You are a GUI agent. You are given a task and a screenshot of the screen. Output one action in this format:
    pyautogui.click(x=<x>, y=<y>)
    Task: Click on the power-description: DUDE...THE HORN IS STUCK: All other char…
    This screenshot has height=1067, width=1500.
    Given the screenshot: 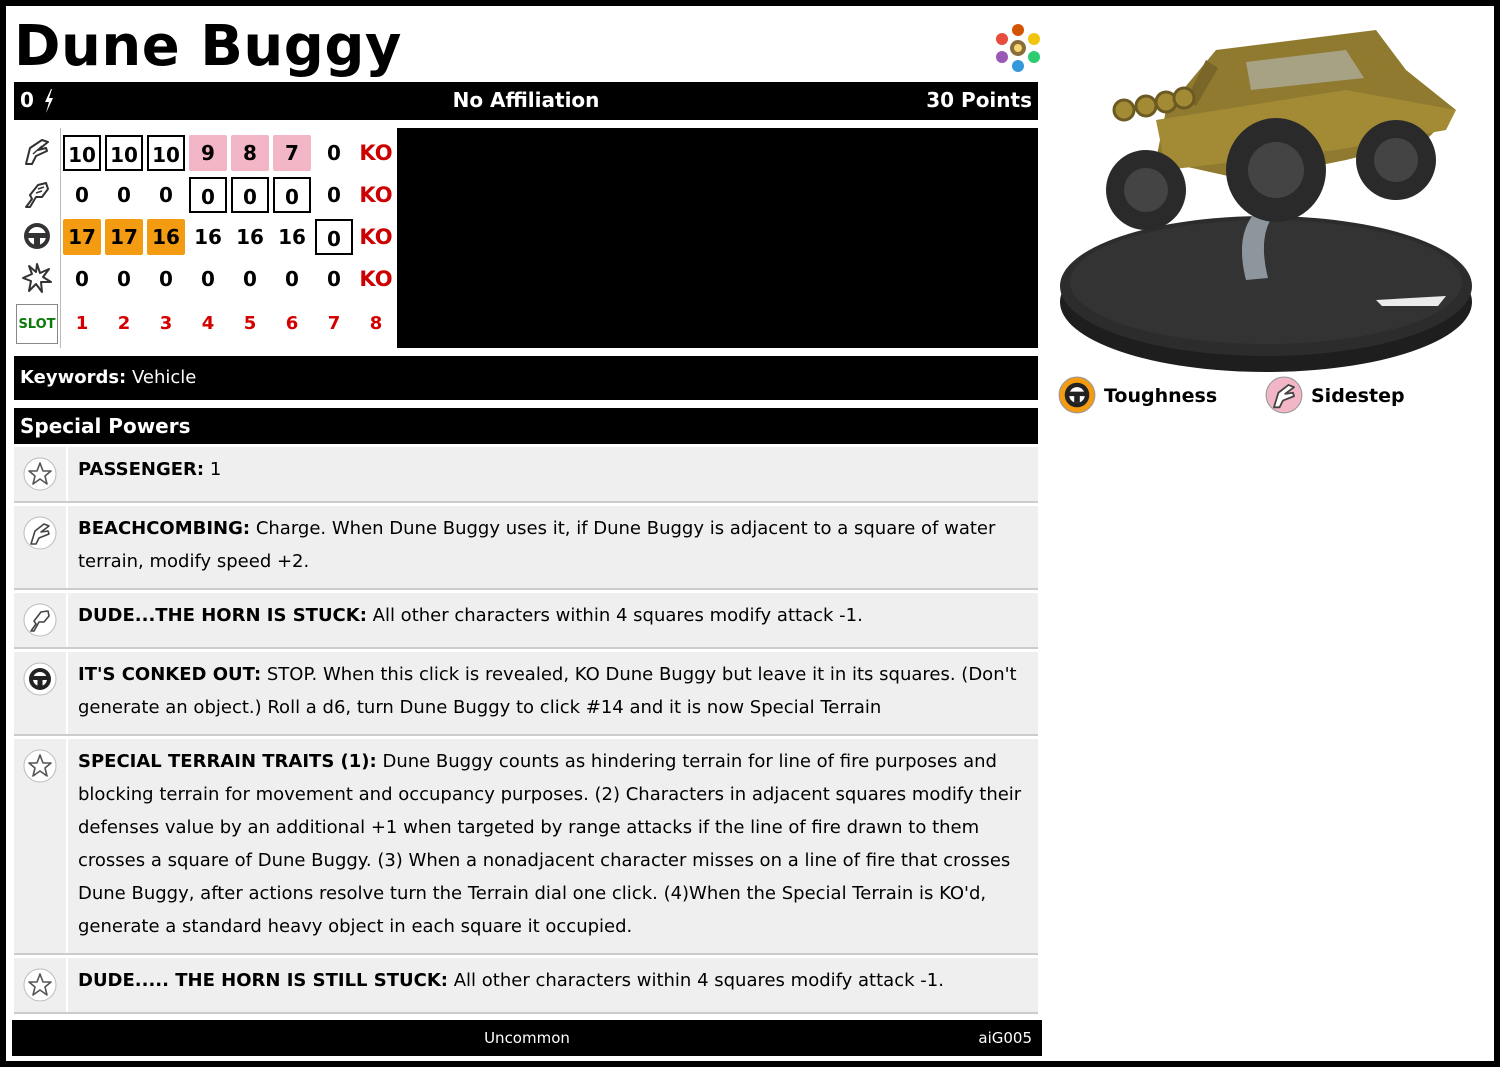 What is the action you would take?
    pyautogui.click(x=553, y=621)
    